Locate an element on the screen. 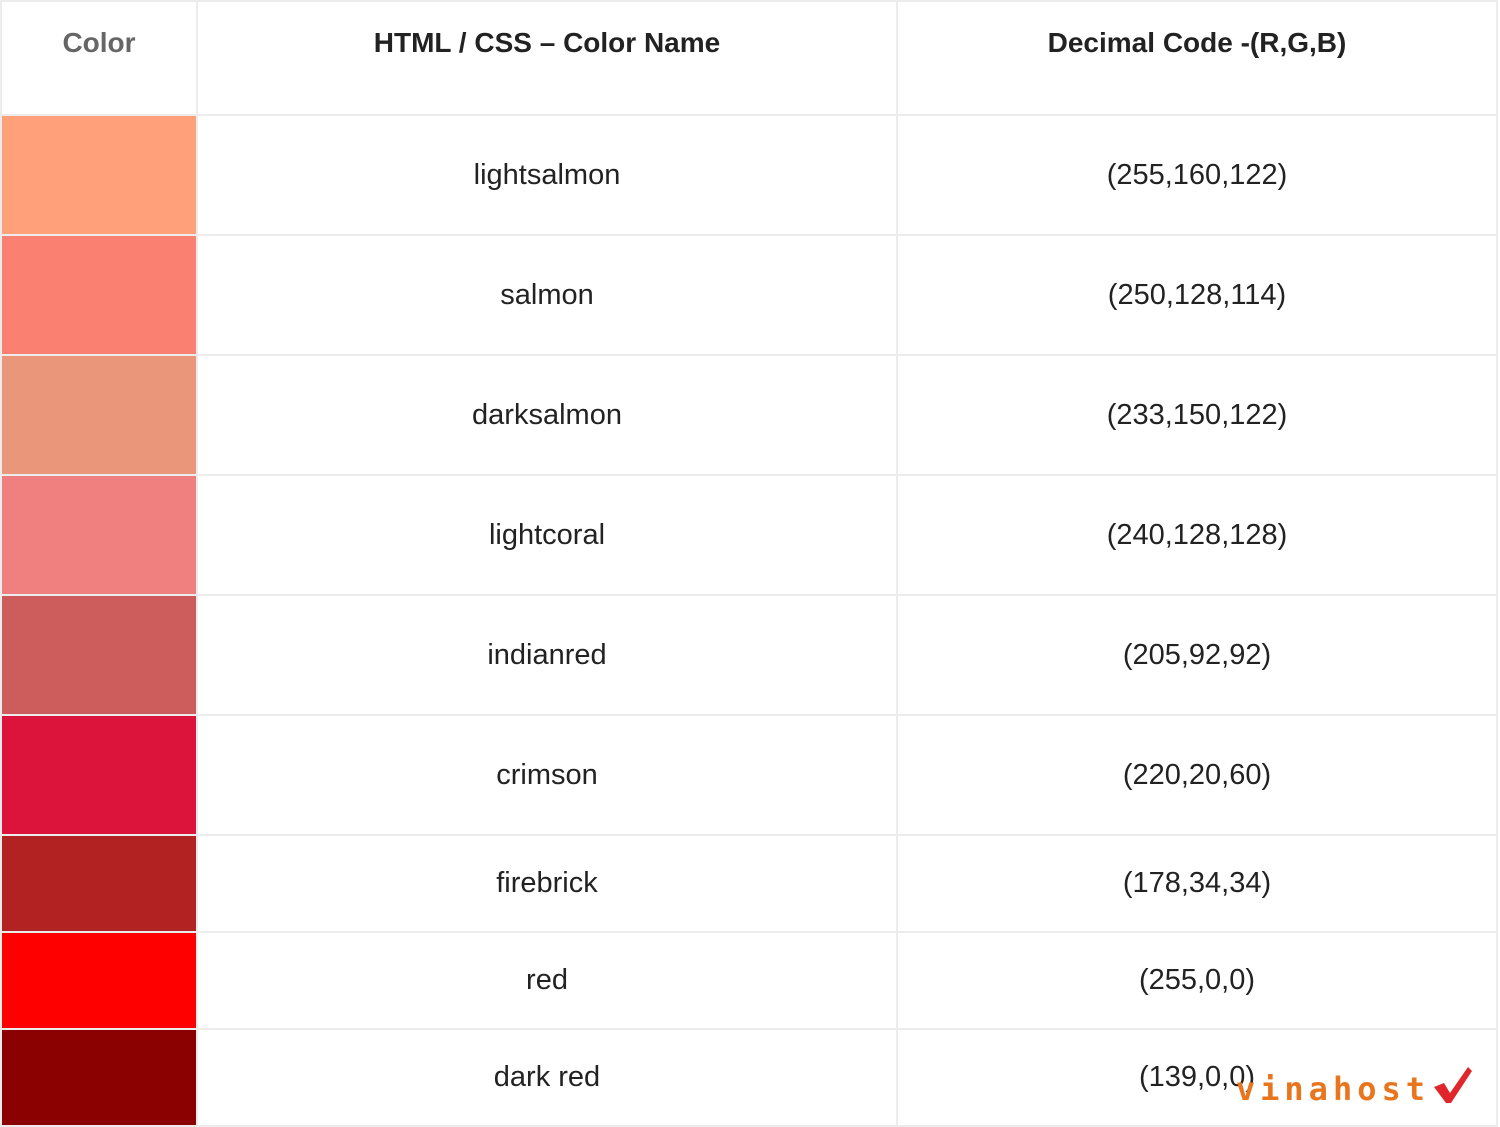  table-row: lightsalmon (255,160,122) is located at coordinates (749, 175).